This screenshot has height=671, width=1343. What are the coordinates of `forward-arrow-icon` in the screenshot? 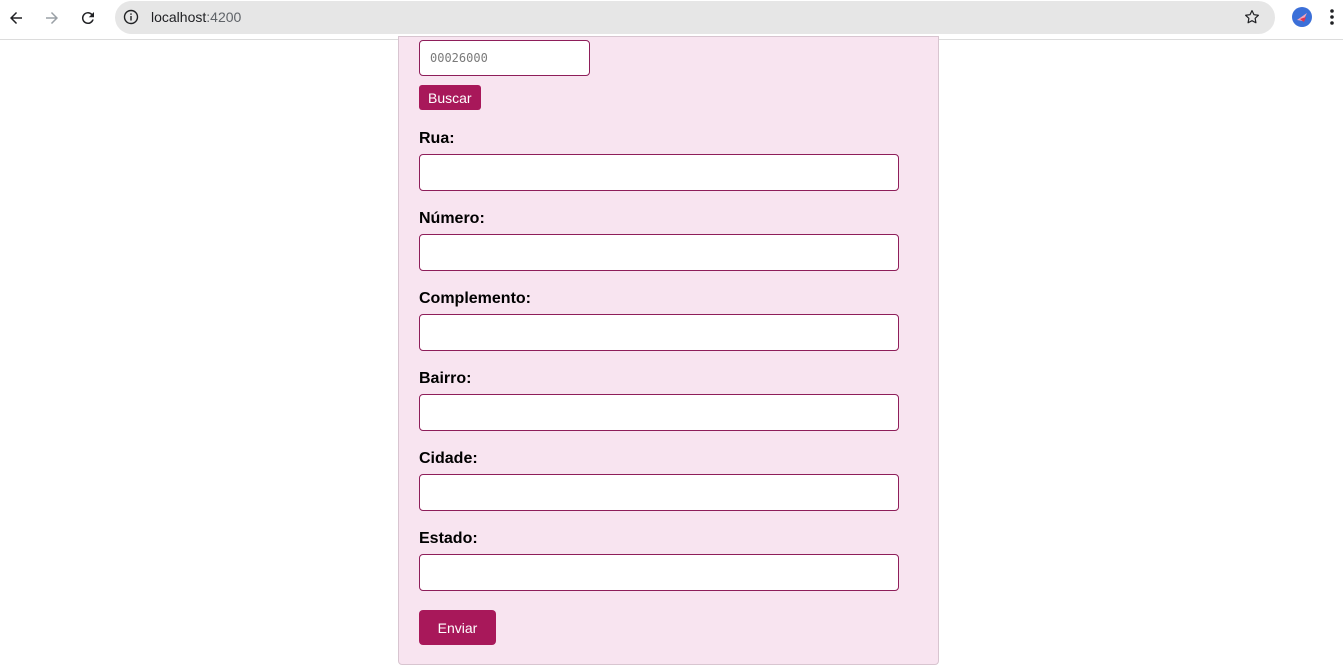 It's located at (52, 18).